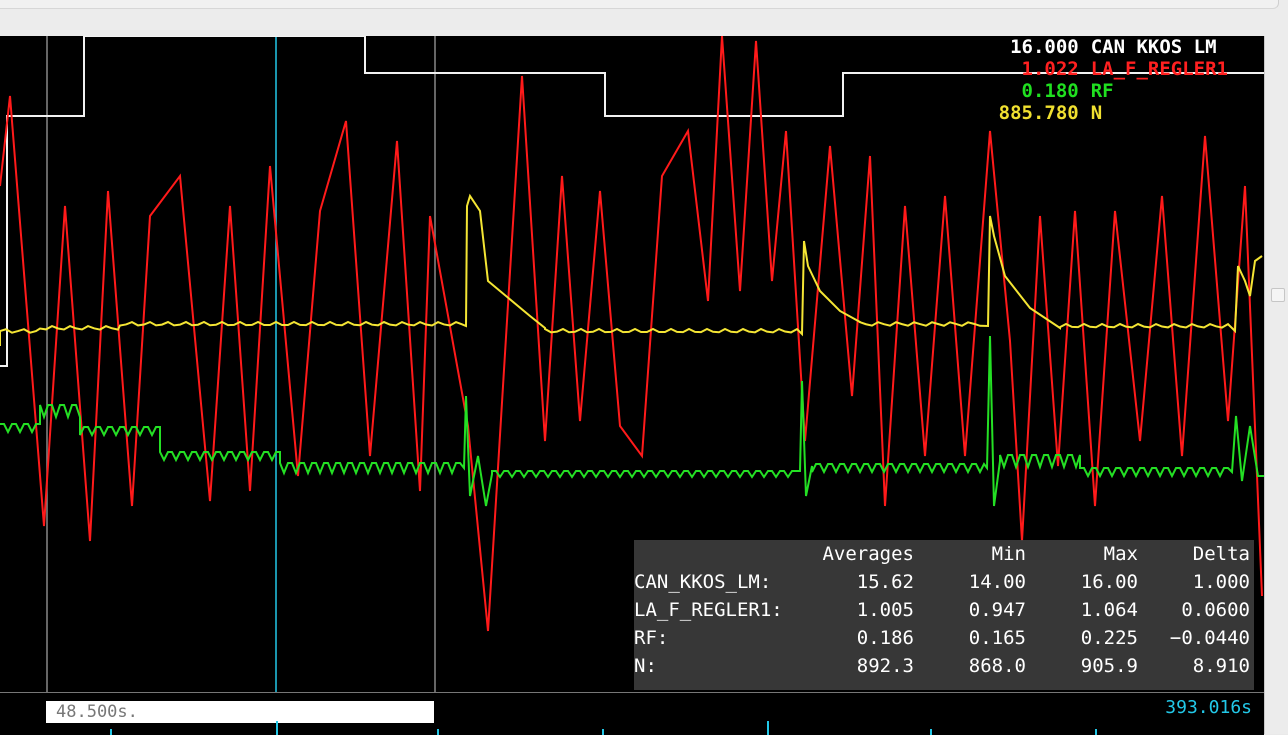 The width and height of the screenshot is (1288, 735). Describe the element at coordinates (942, 554) in the screenshot. I see `stats-header-row: Averages Min Max Delta` at that location.